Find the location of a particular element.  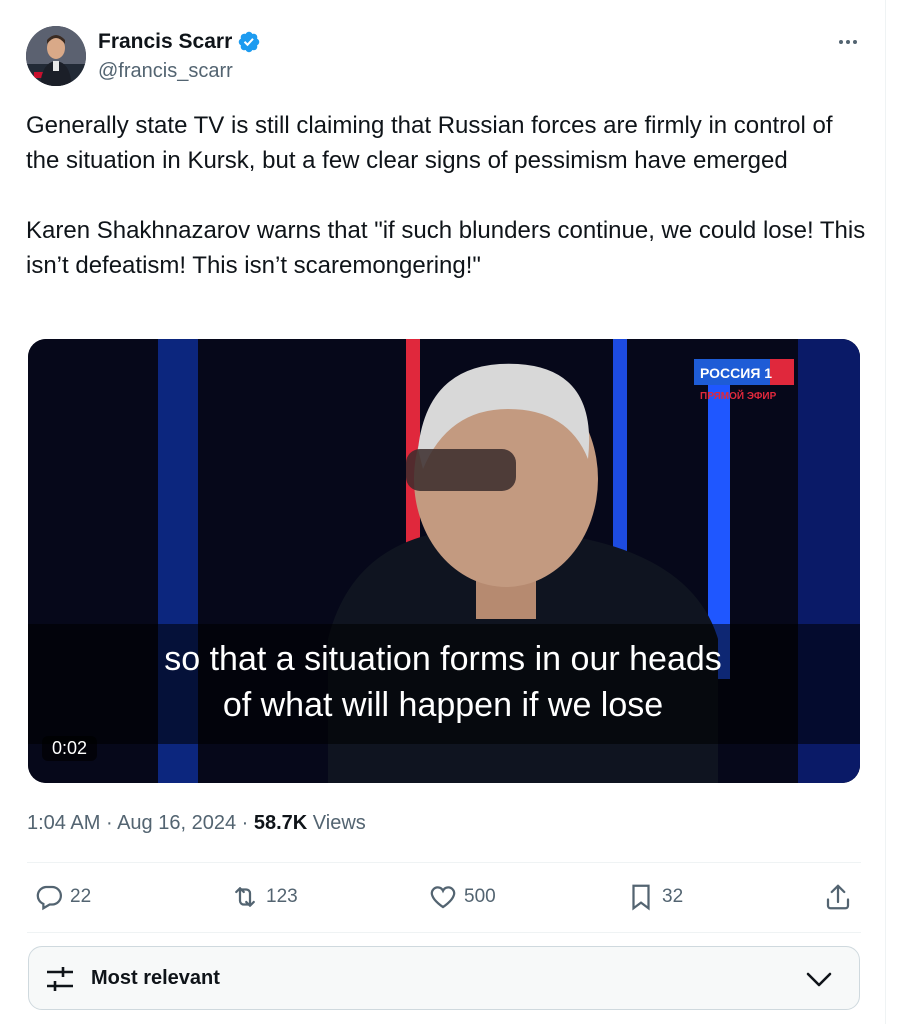

more-options-icon is located at coordinates (848, 42).